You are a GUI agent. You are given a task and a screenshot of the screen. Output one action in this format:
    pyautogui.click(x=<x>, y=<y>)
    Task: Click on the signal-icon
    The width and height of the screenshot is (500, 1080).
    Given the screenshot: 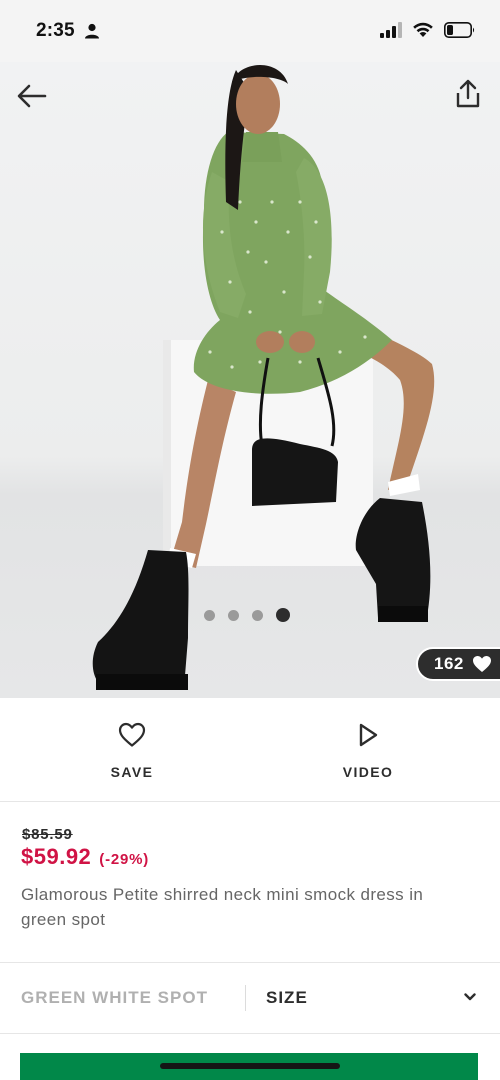 What is the action you would take?
    pyautogui.click(x=391, y=29)
    